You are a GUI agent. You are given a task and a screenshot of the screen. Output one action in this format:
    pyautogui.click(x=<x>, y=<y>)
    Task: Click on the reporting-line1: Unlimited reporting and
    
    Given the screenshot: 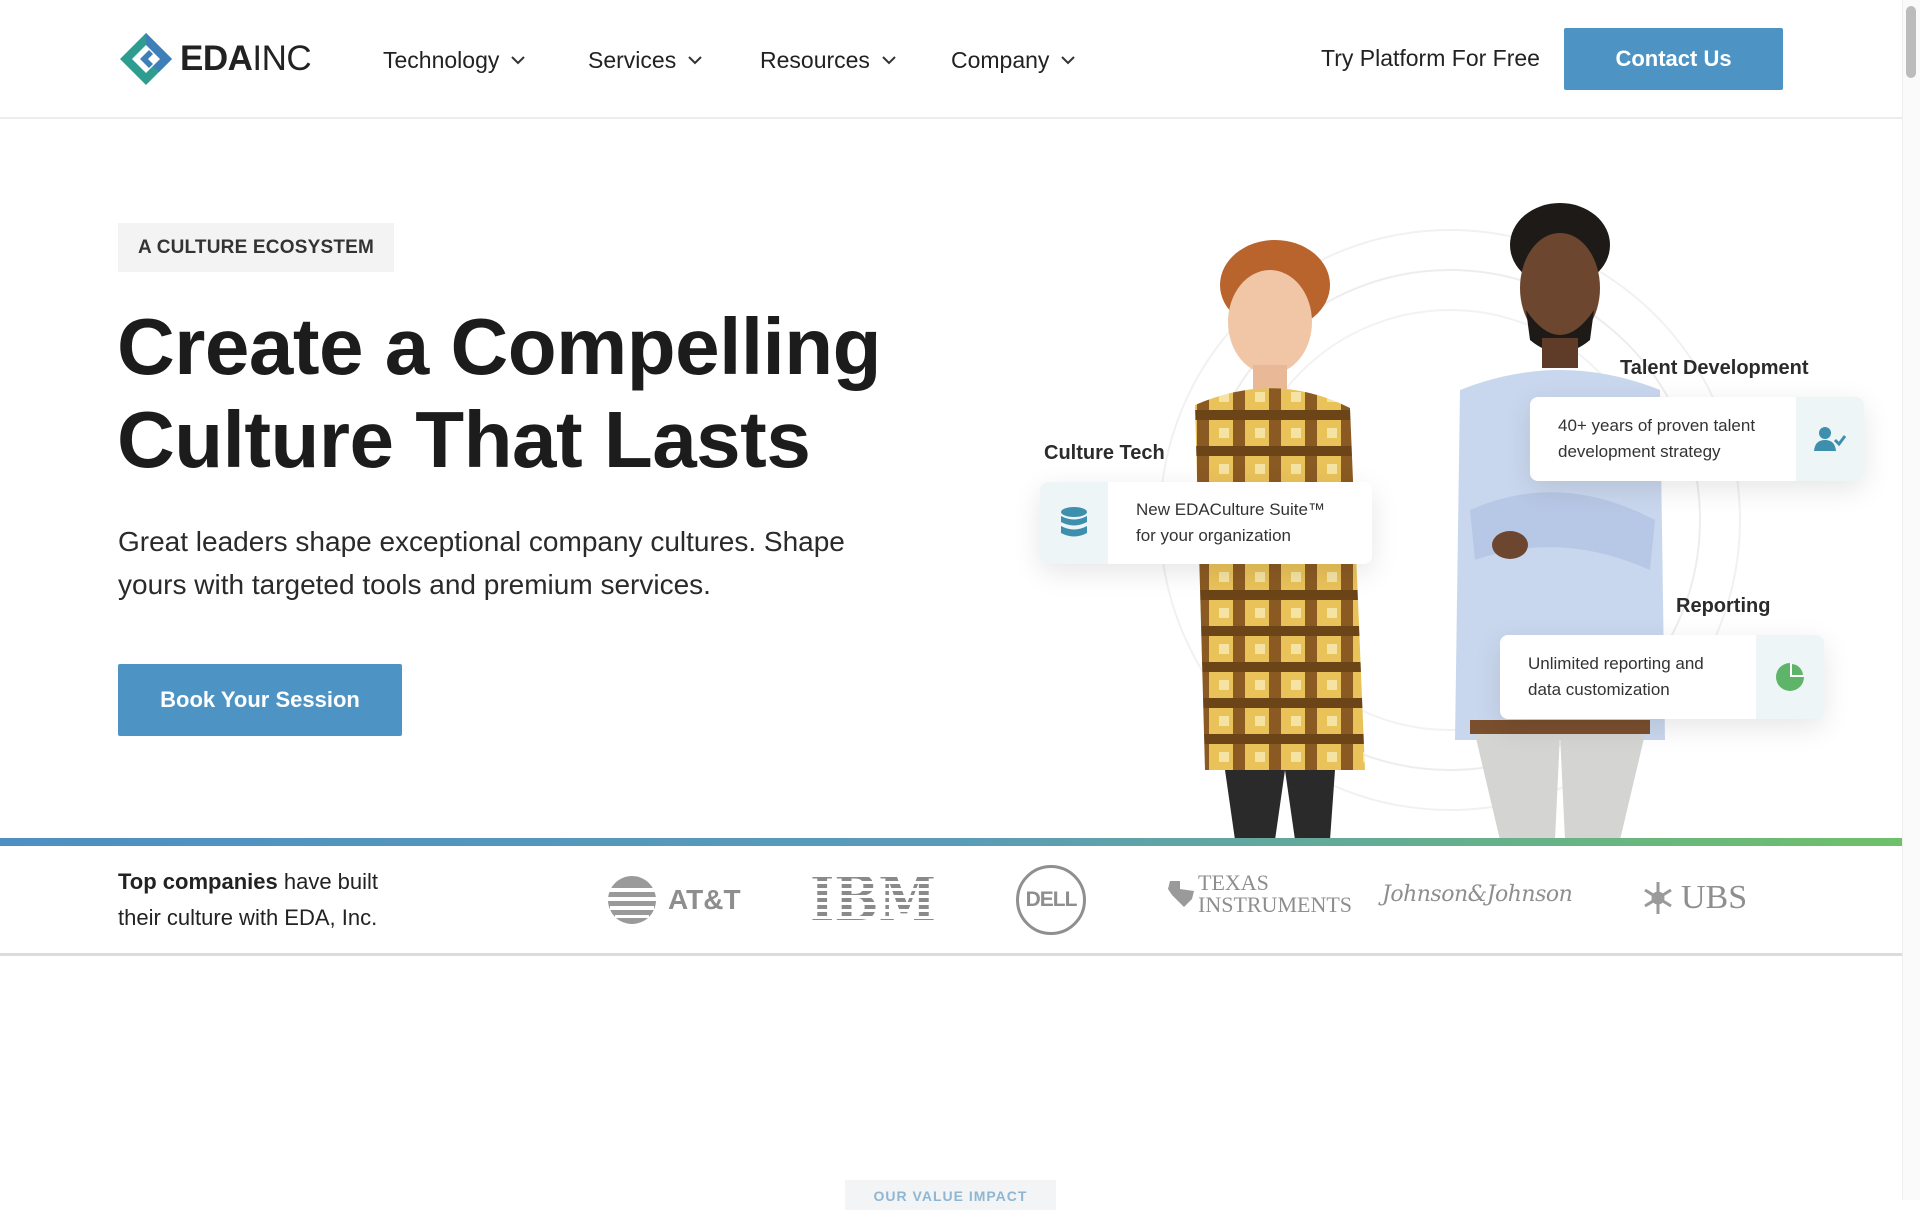 What is the action you would take?
    pyautogui.click(x=1616, y=663)
    